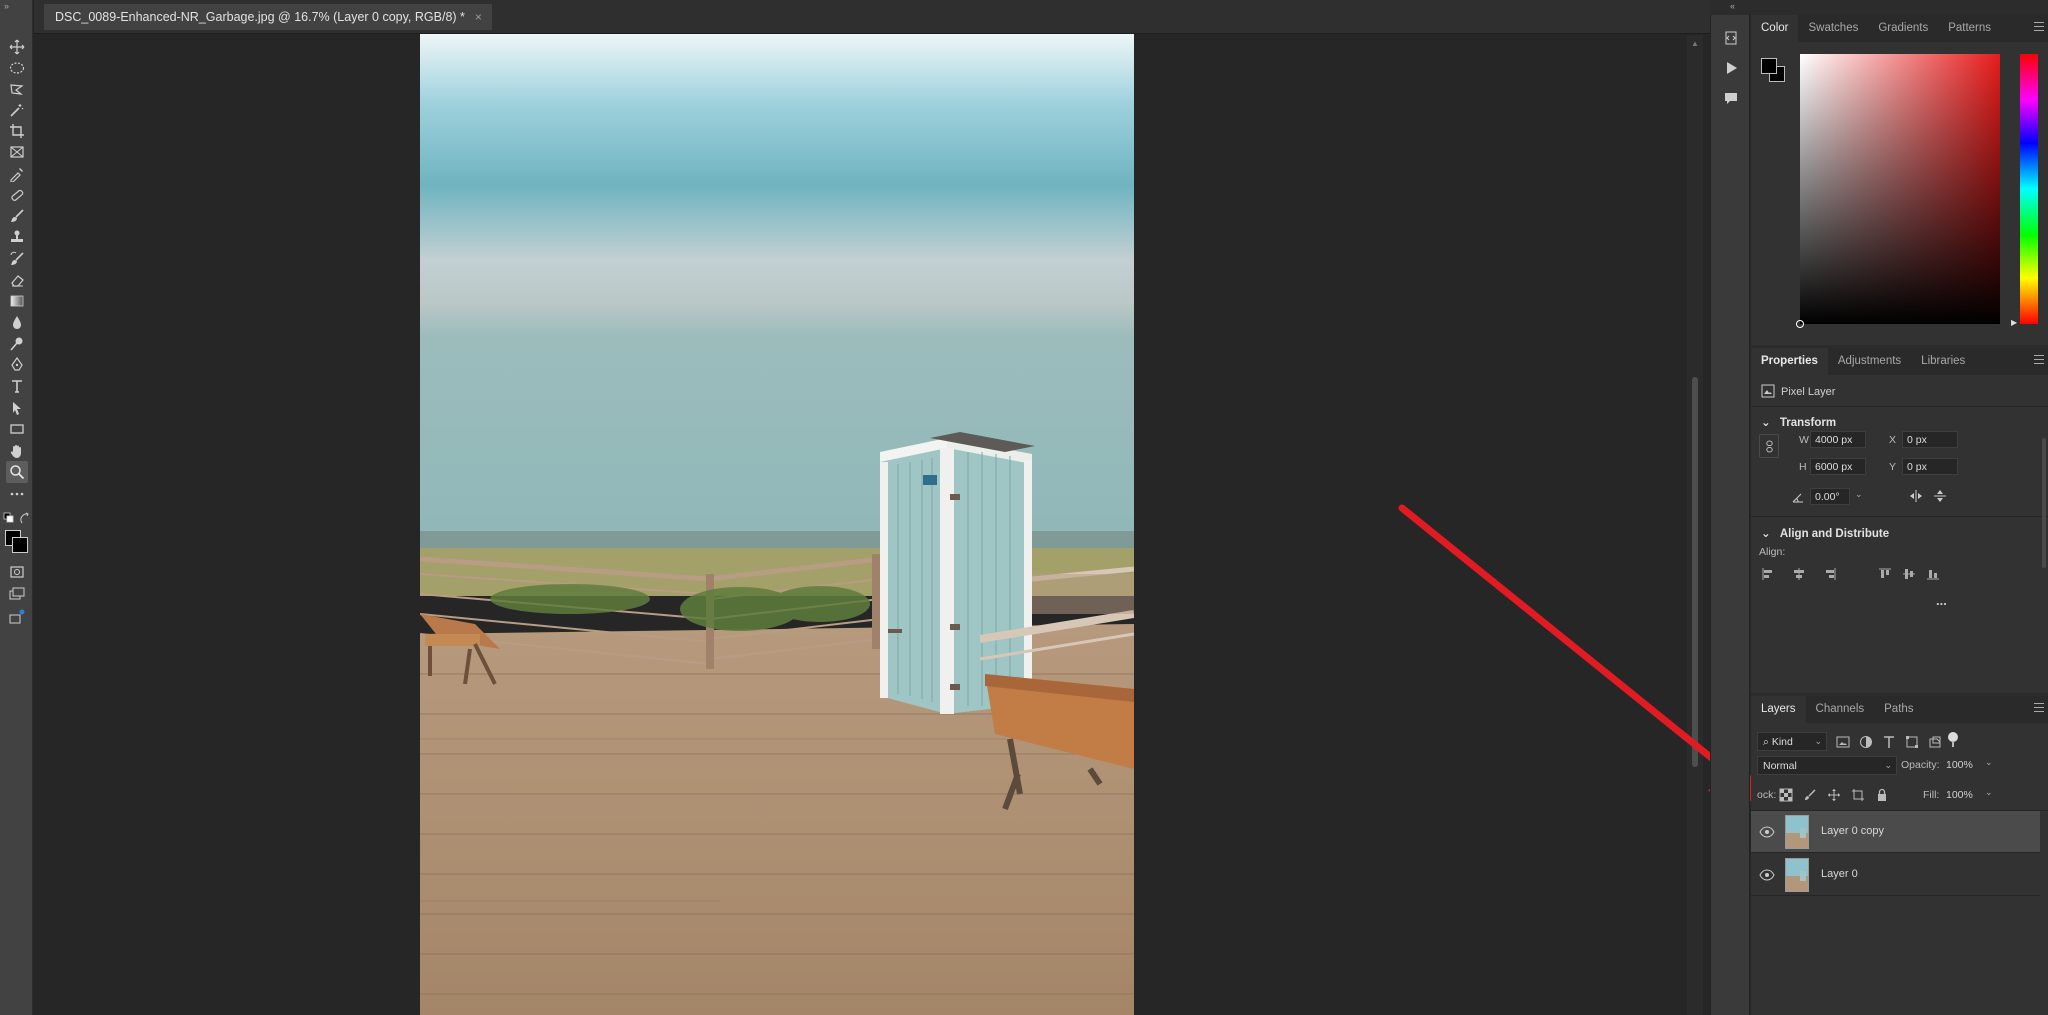  Describe the element at coordinates (1830, 574) in the screenshot. I see `align-right-edges-icon` at that location.